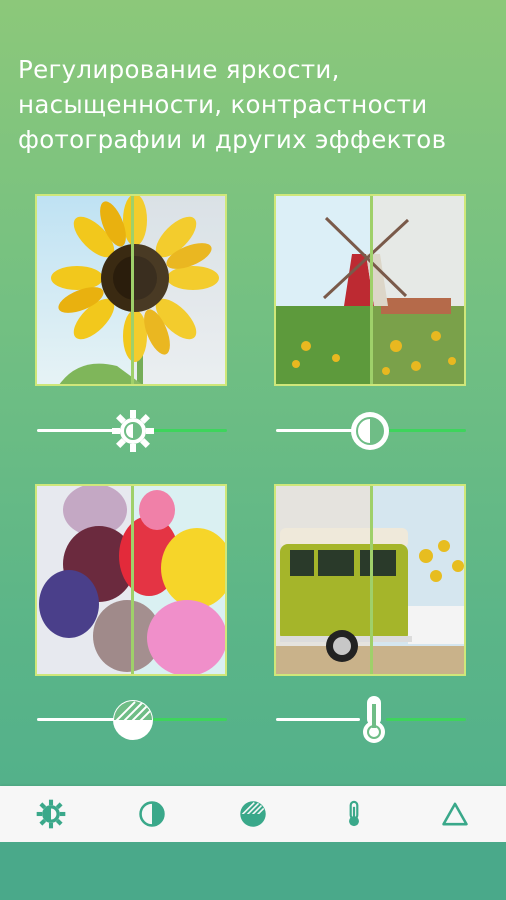 The height and width of the screenshot is (900, 506). I want to click on temperature-slider, so click(370, 719).